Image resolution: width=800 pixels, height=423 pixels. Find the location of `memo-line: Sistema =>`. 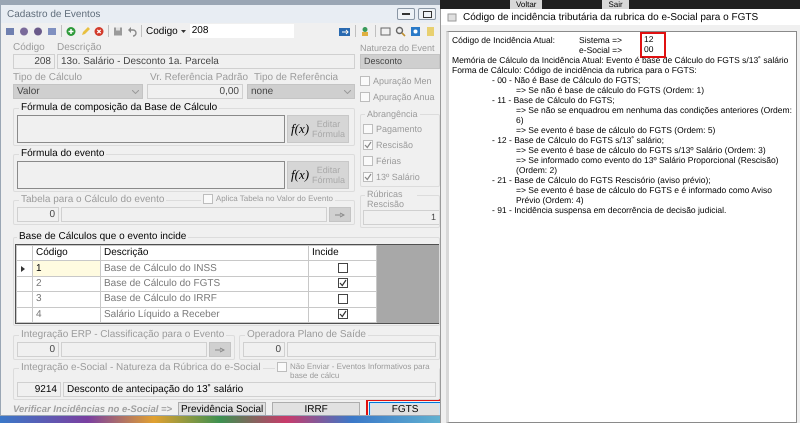

memo-line: Sistema => is located at coordinates (600, 40).